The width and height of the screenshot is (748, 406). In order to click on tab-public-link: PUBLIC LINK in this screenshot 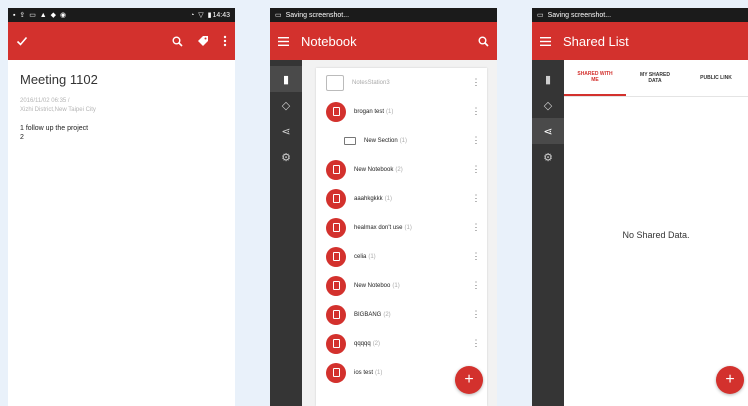, I will do `click(716, 78)`.